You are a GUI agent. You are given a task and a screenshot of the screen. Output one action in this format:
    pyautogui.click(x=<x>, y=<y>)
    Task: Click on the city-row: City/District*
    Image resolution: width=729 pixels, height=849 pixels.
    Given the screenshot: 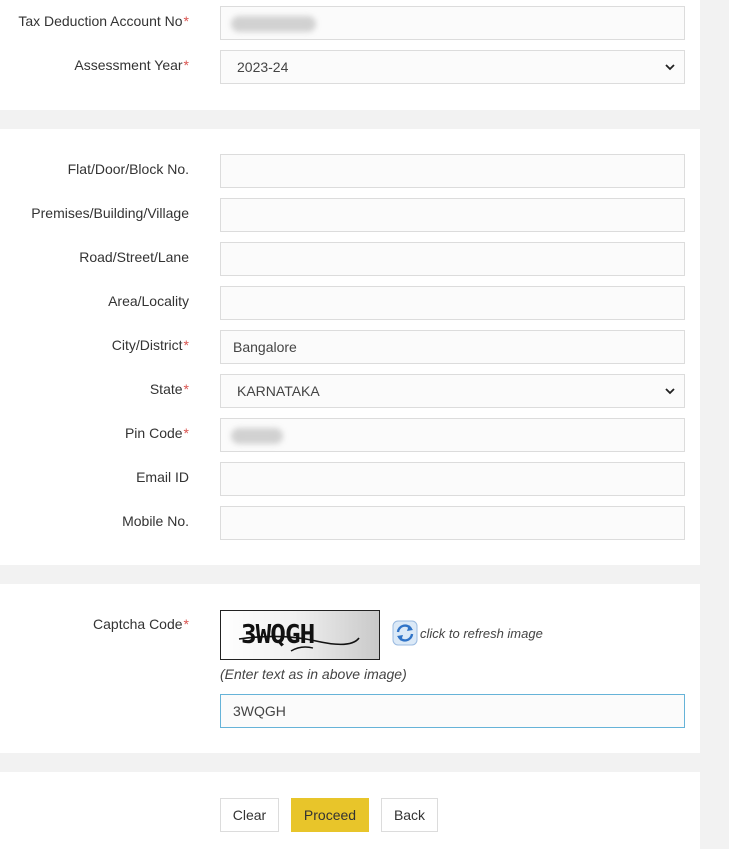 What is the action you would take?
    pyautogui.click(x=350, y=347)
    